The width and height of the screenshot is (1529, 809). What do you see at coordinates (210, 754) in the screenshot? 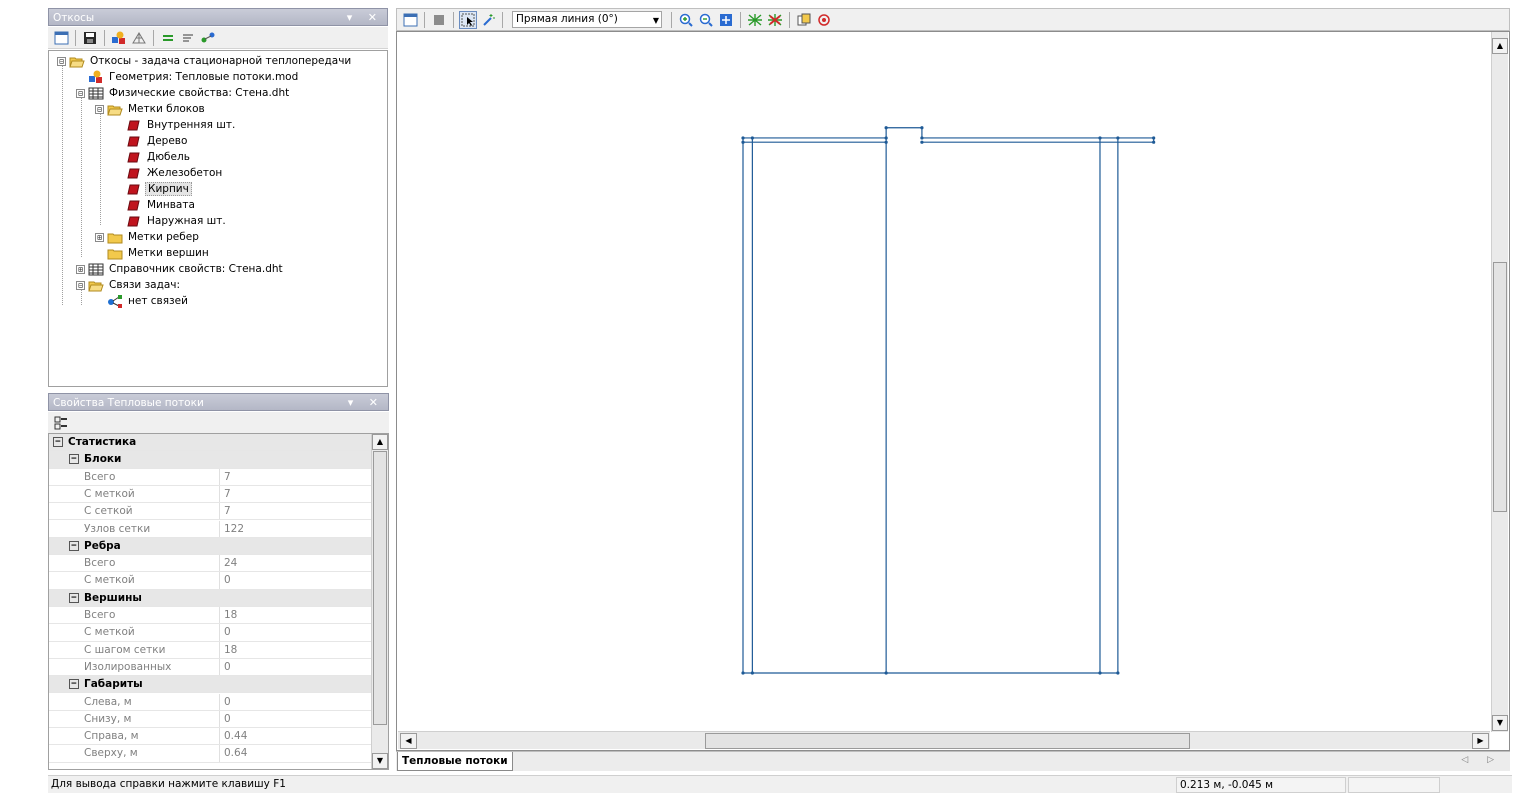
I see `property-row: Сверху, м 0.64` at bounding box center [210, 754].